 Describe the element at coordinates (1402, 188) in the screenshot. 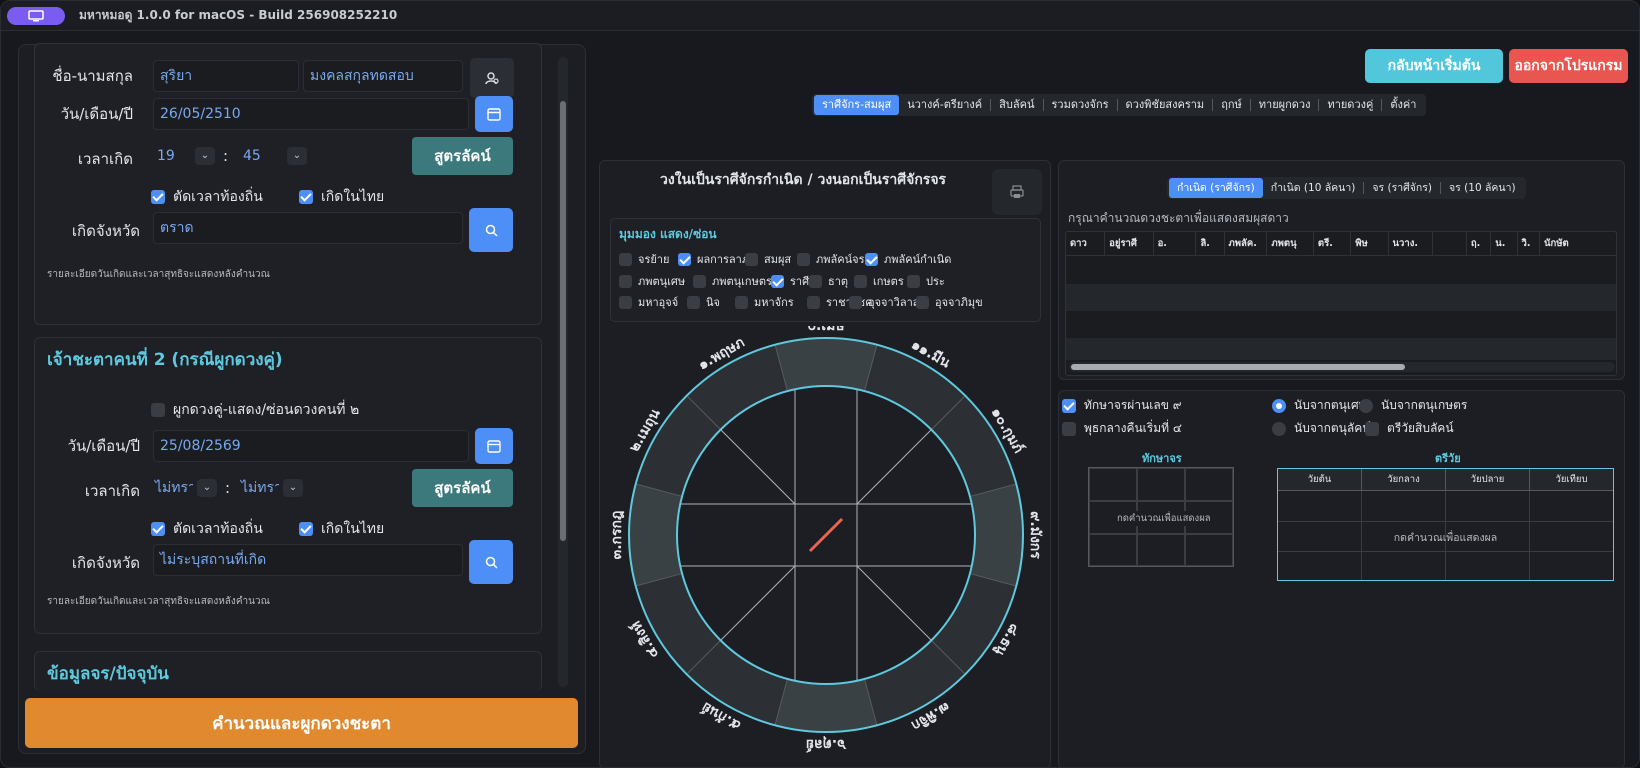

I see `tab-transit-zodiac: จร (ราศีจักร)` at that location.